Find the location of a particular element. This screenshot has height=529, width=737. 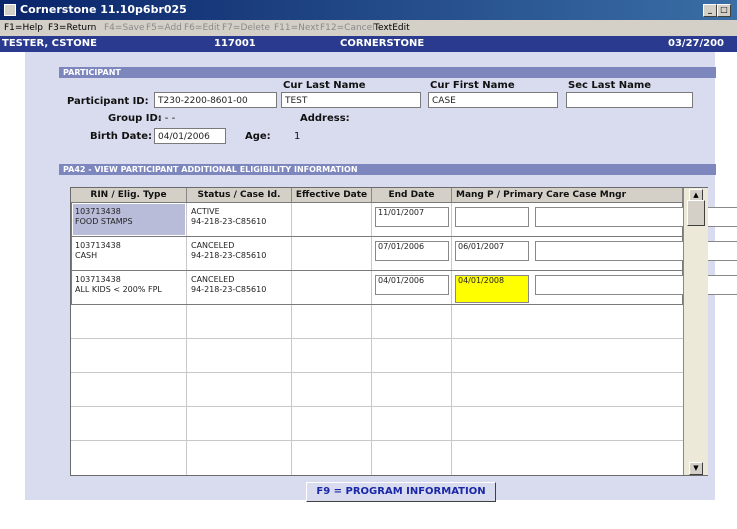

group-id-label: Group ID: is located at coordinates (135, 118).